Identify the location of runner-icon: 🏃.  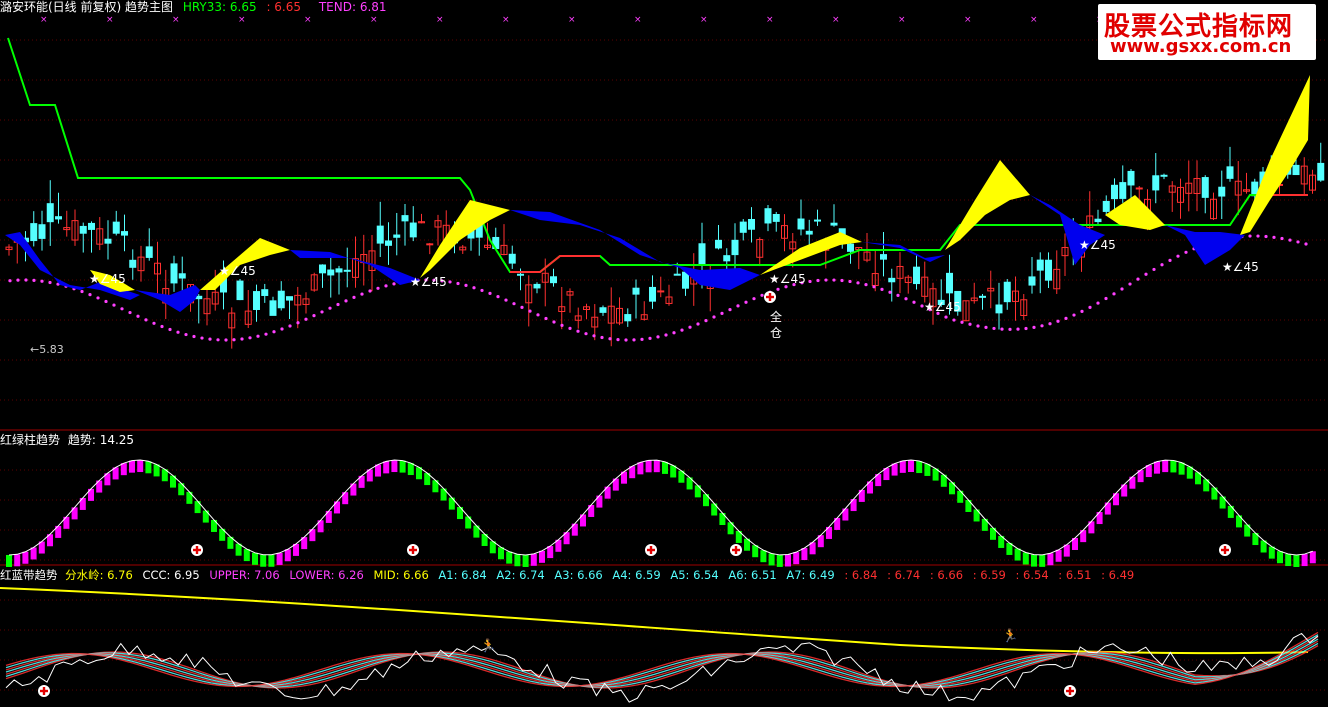
(488, 646).